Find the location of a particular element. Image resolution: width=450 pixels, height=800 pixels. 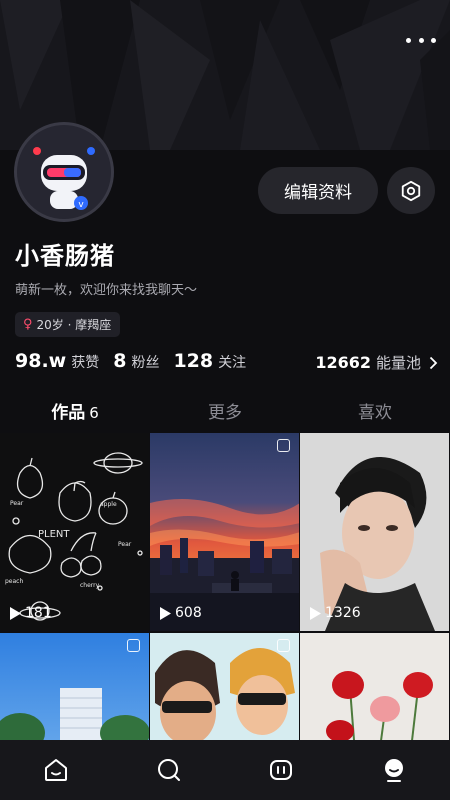

fans-count: 8 is located at coordinates (120, 361).